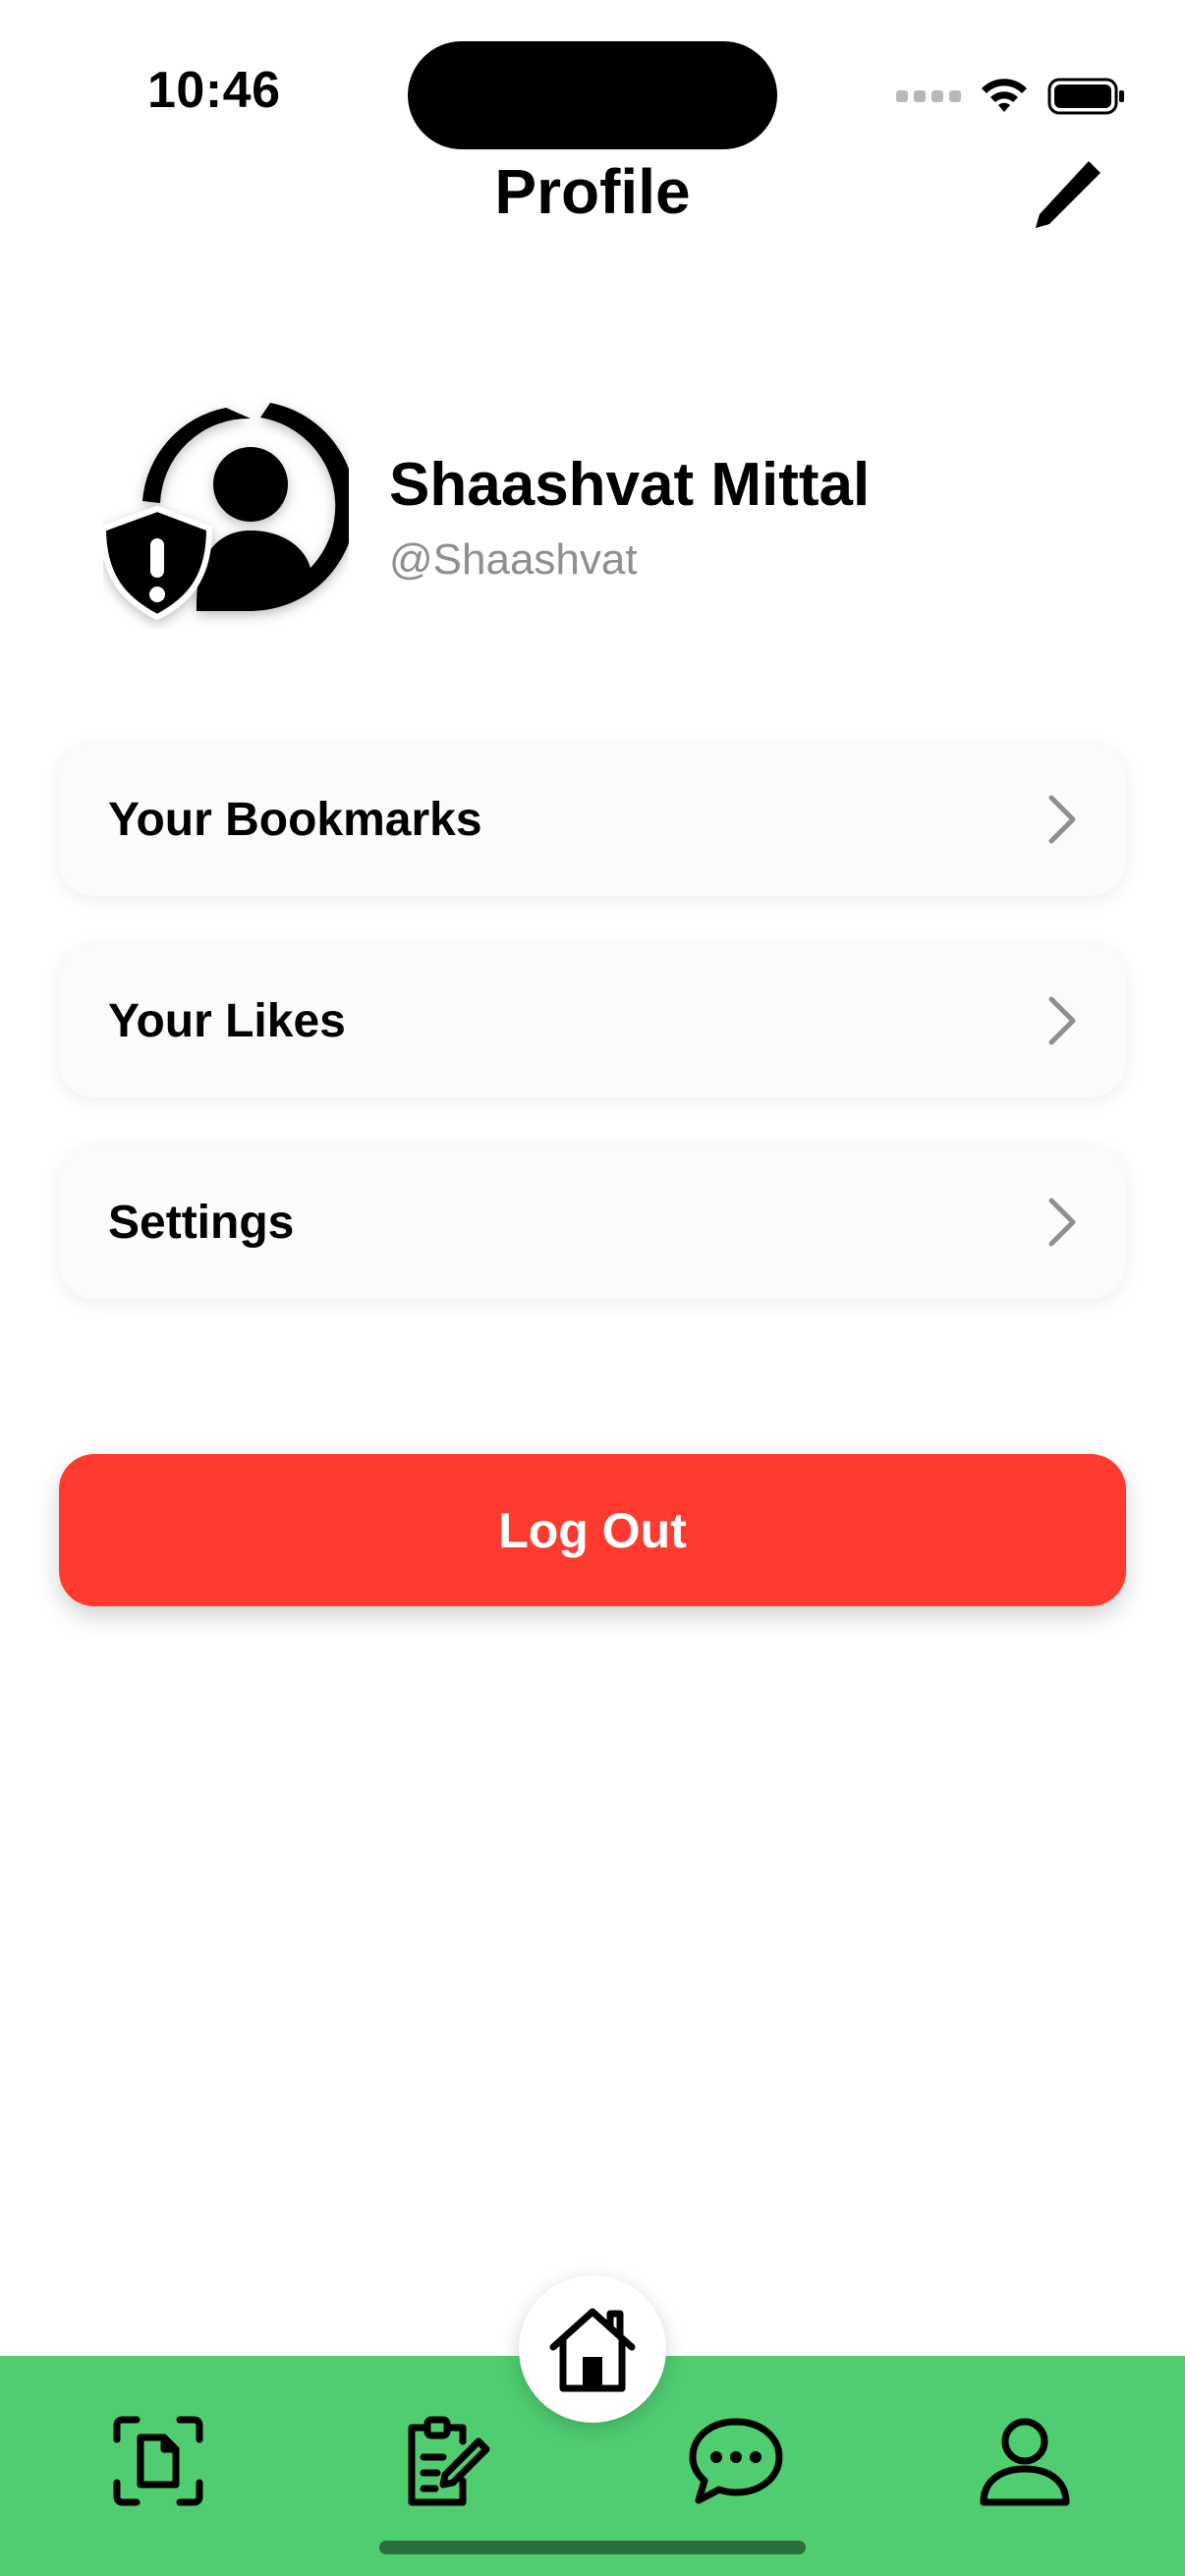  I want to click on document-scan-icon, so click(158, 2461).